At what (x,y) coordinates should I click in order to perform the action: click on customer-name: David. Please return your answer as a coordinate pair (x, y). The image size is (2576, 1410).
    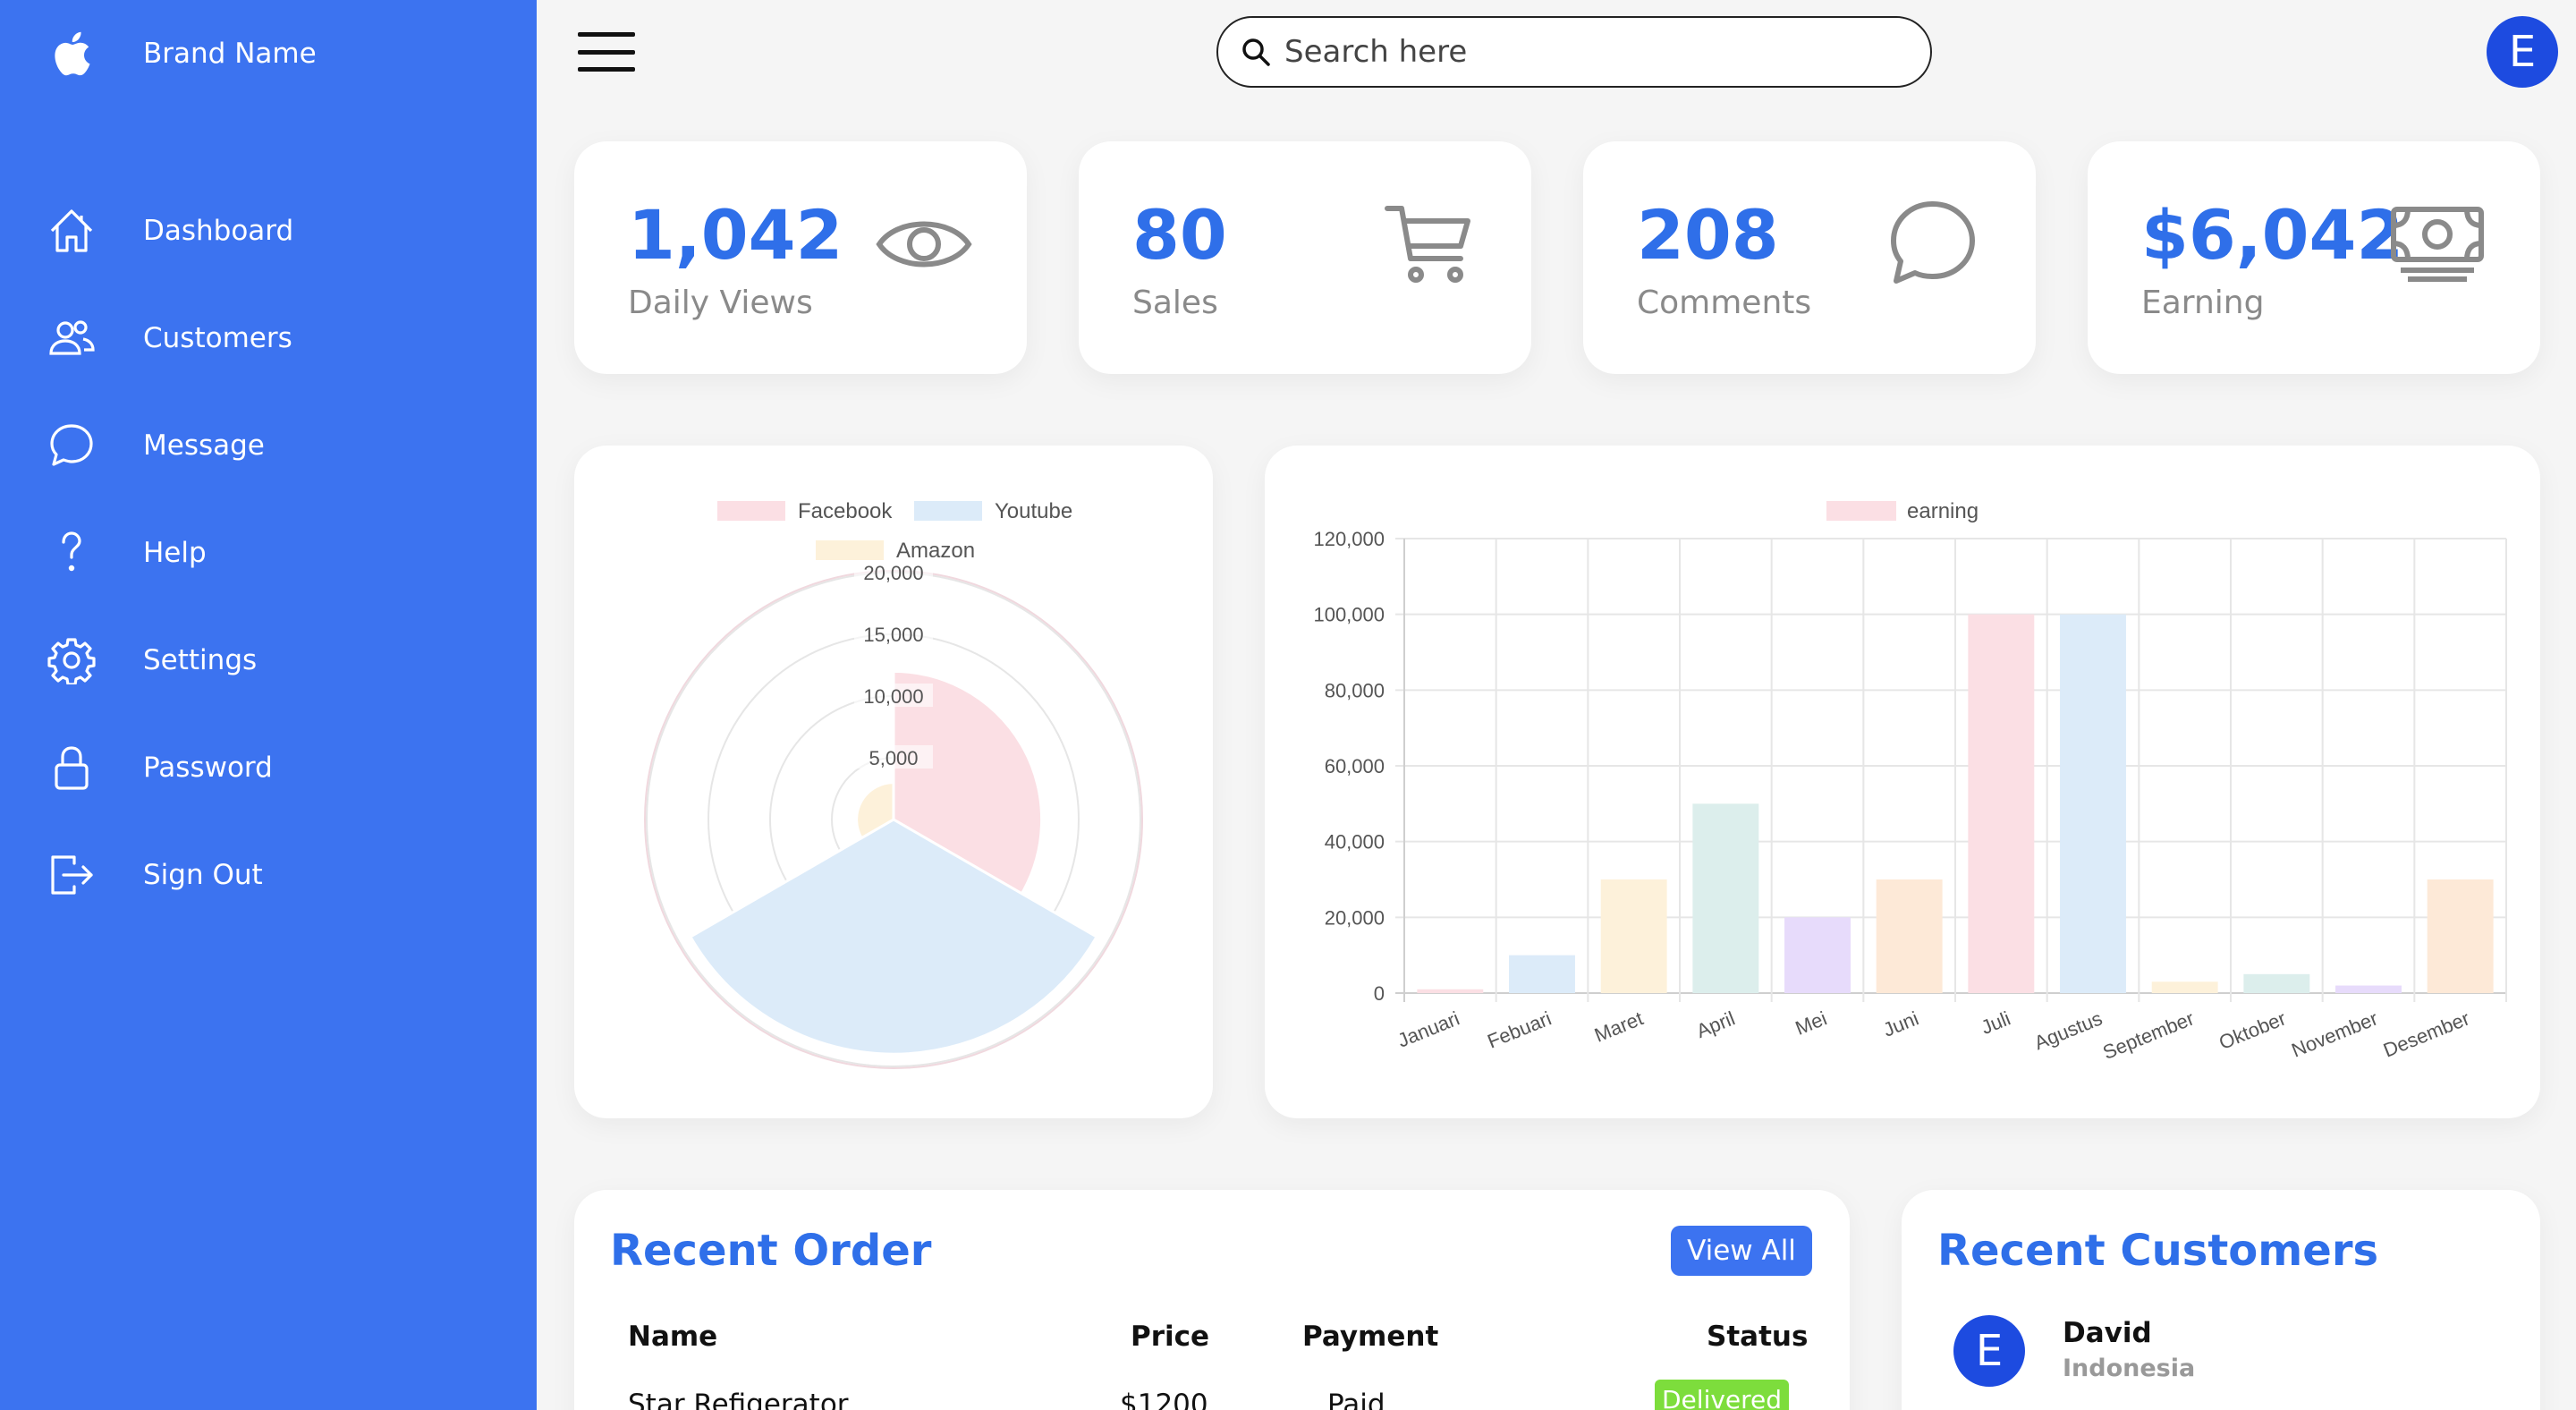
    Looking at the image, I should click on (2107, 1333).